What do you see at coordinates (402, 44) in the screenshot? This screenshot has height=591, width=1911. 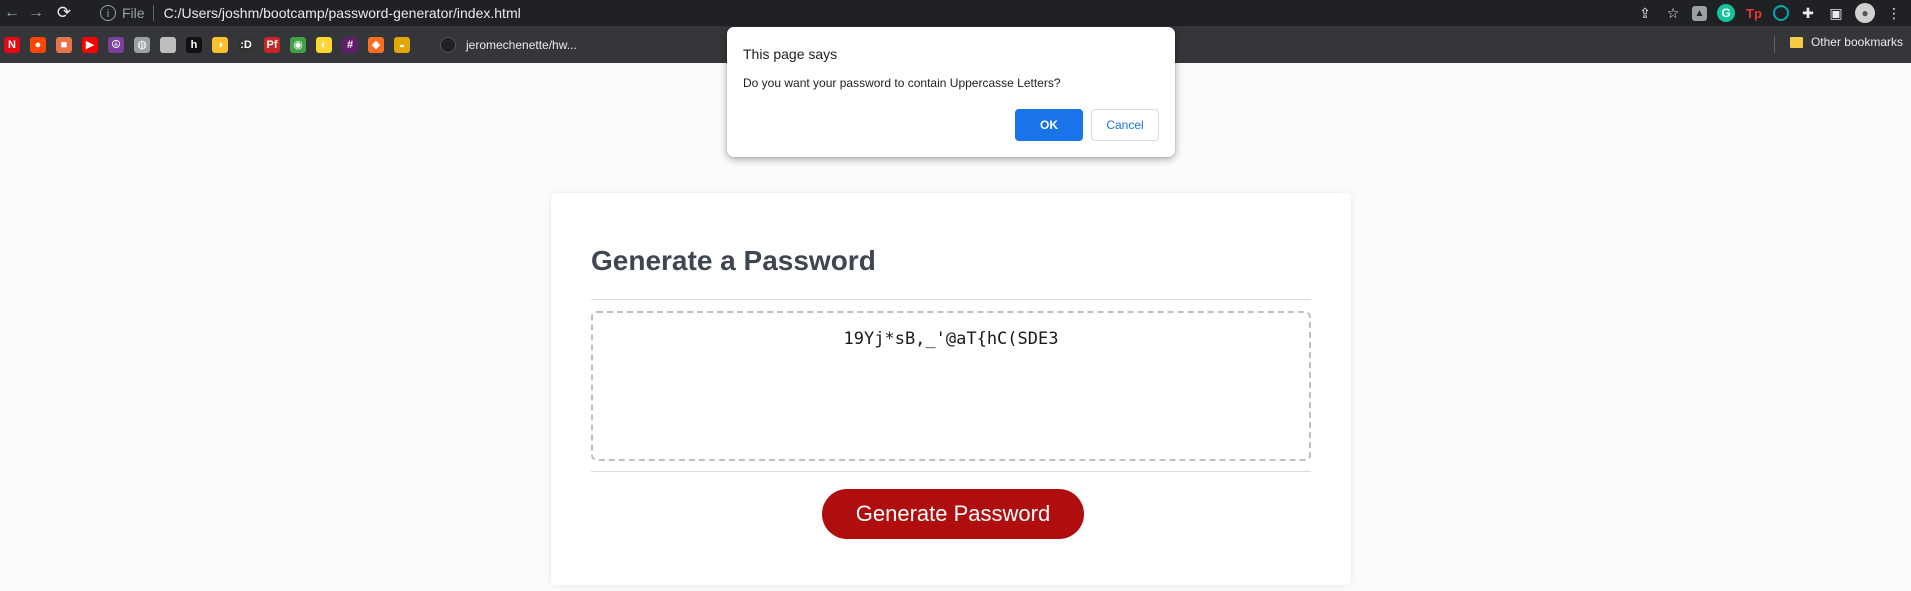 I see `bookmark-16-icon: ◒` at bounding box center [402, 44].